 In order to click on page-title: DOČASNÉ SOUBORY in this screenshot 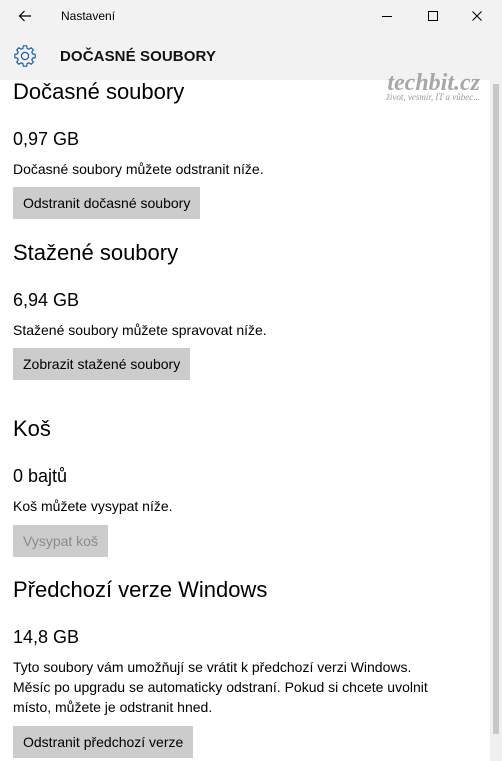, I will do `click(138, 56)`.